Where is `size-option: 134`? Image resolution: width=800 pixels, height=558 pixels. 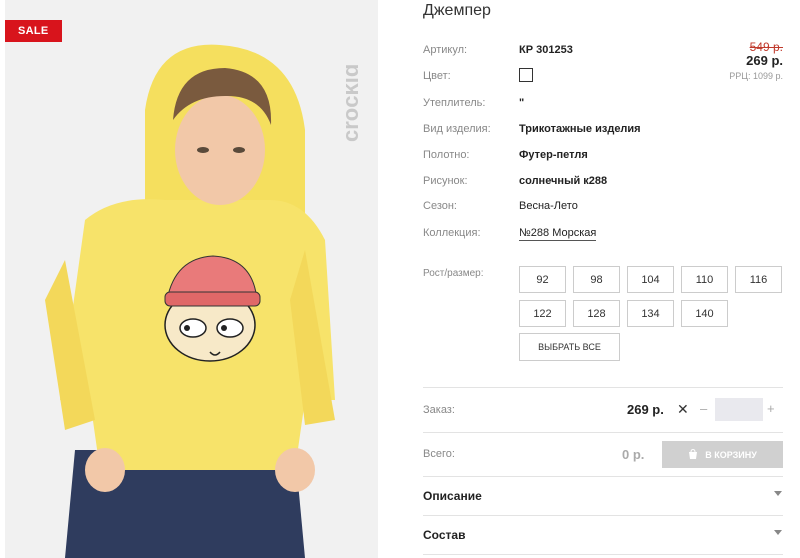
size-option: 134 is located at coordinates (650, 313).